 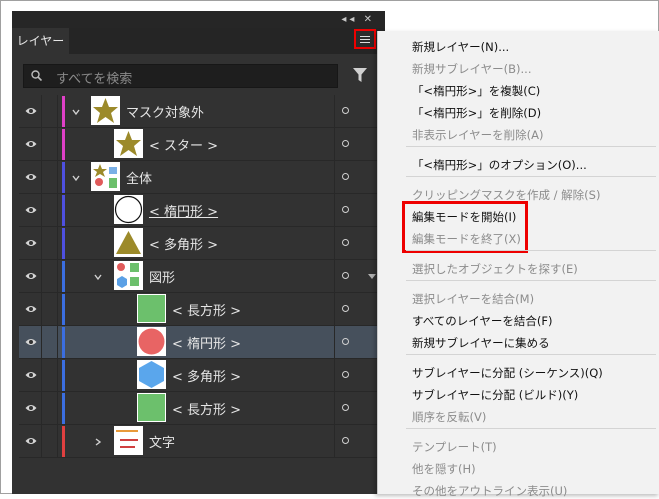 What do you see at coordinates (449, 417) in the screenshot?
I see `menu-item: 順序を反転(V)` at bounding box center [449, 417].